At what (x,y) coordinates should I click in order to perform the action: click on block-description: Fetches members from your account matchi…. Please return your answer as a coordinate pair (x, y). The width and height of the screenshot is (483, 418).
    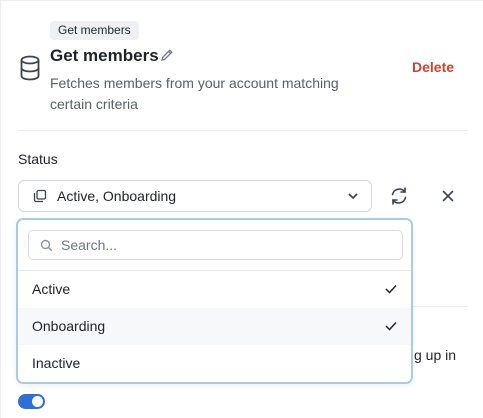
    Looking at the image, I should click on (194, 93).